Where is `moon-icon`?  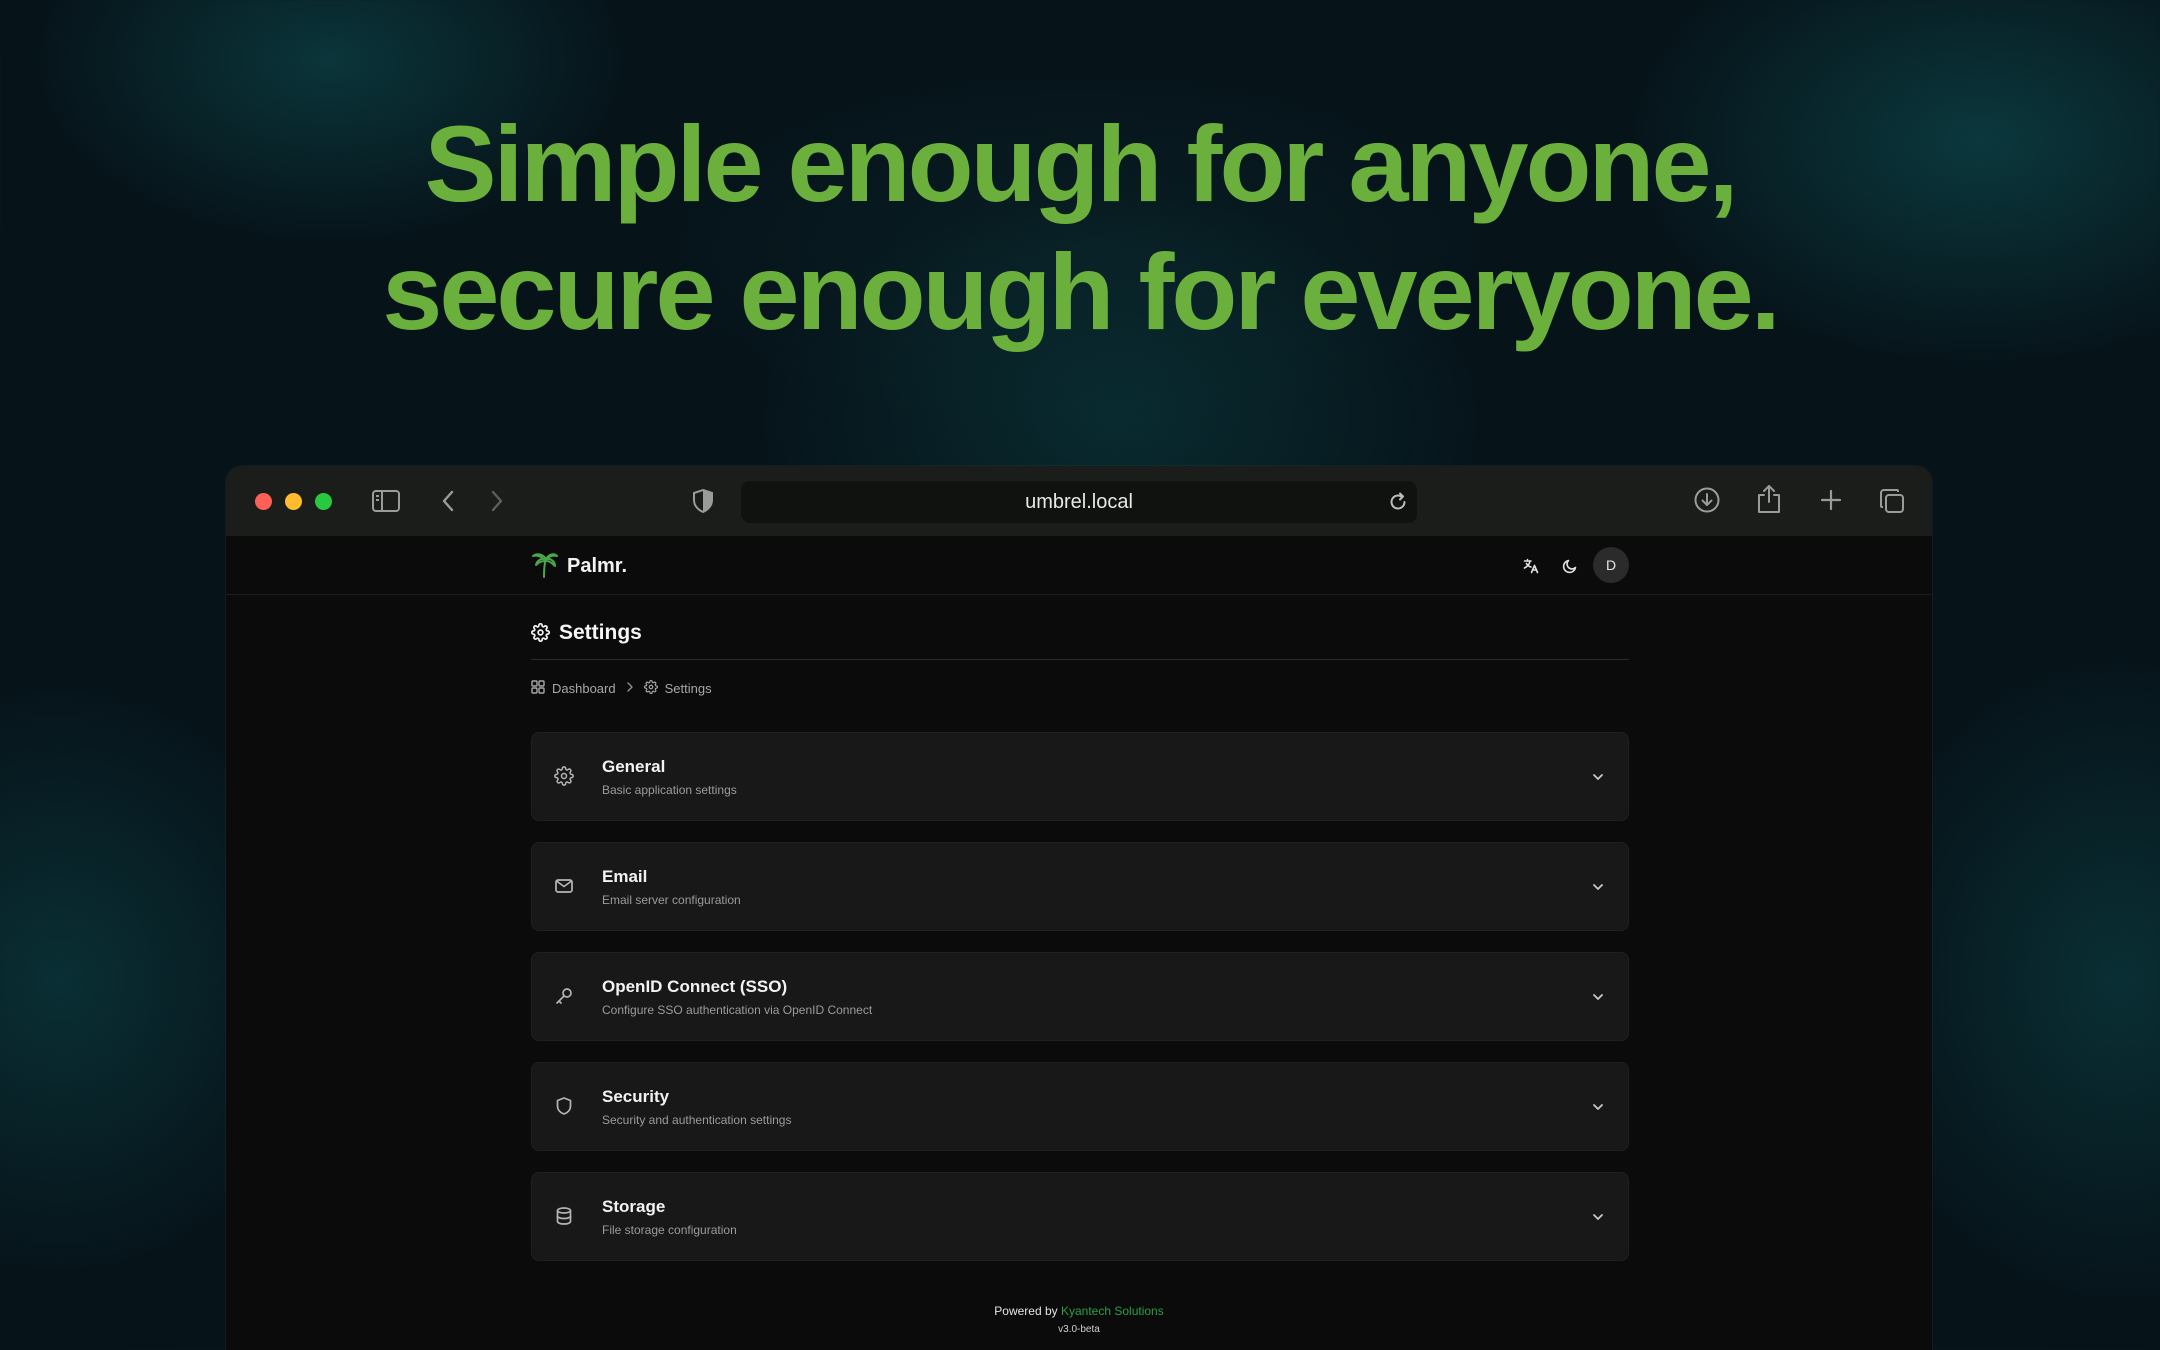 moon-icon is located at coordinates (1570, 568).